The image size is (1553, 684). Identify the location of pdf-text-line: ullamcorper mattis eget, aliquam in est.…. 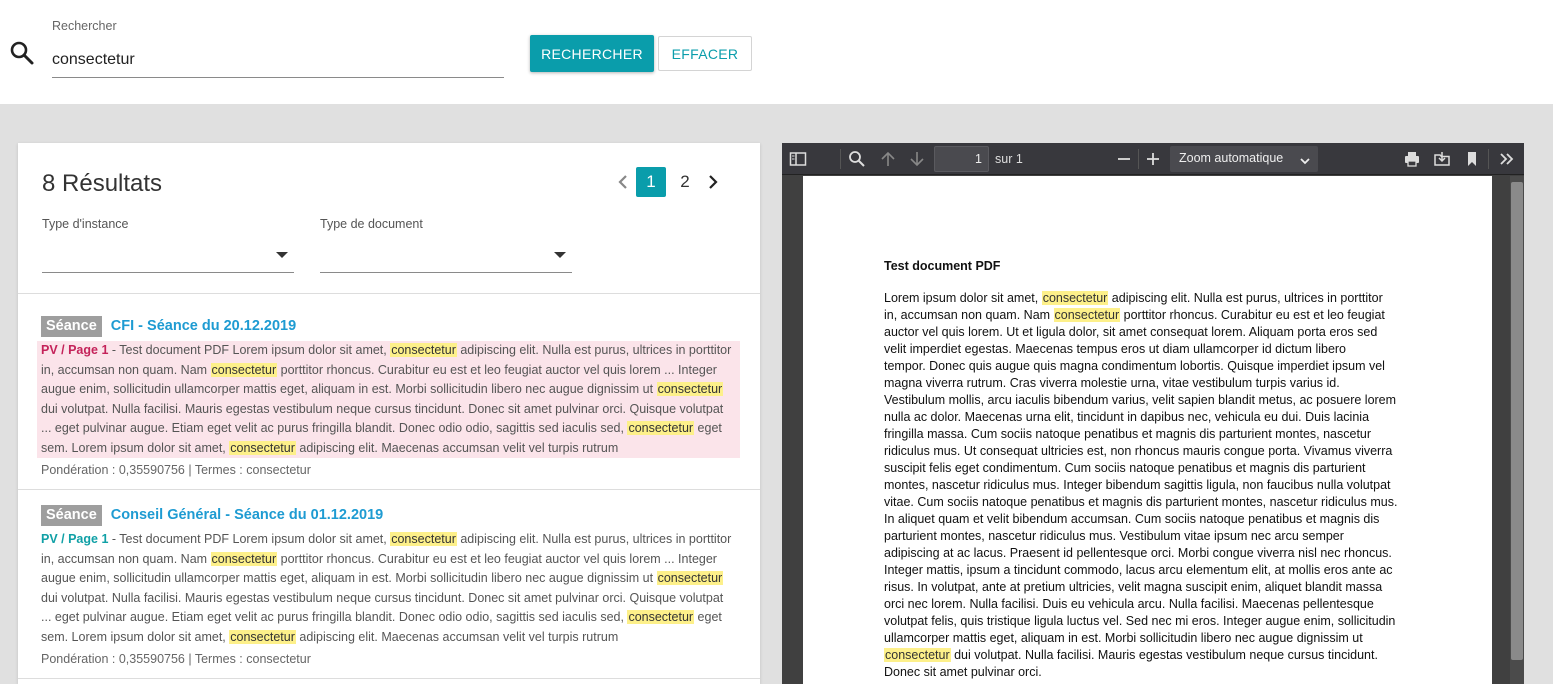
(1123, 638).